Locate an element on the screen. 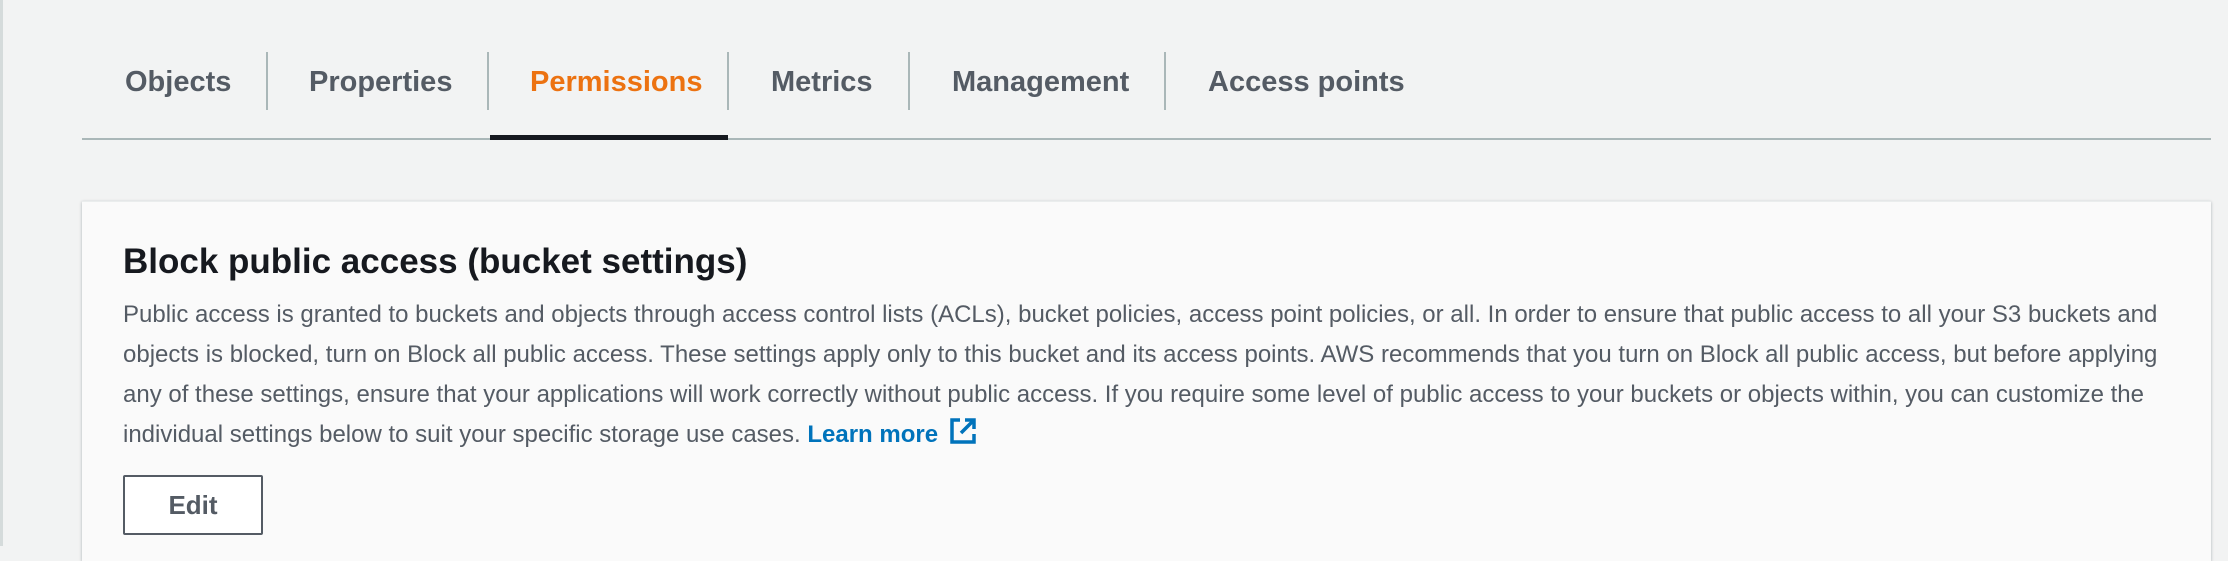 The image size is (2228, 561). tab-metrics: Metrics is located at coordinates (819, 96).